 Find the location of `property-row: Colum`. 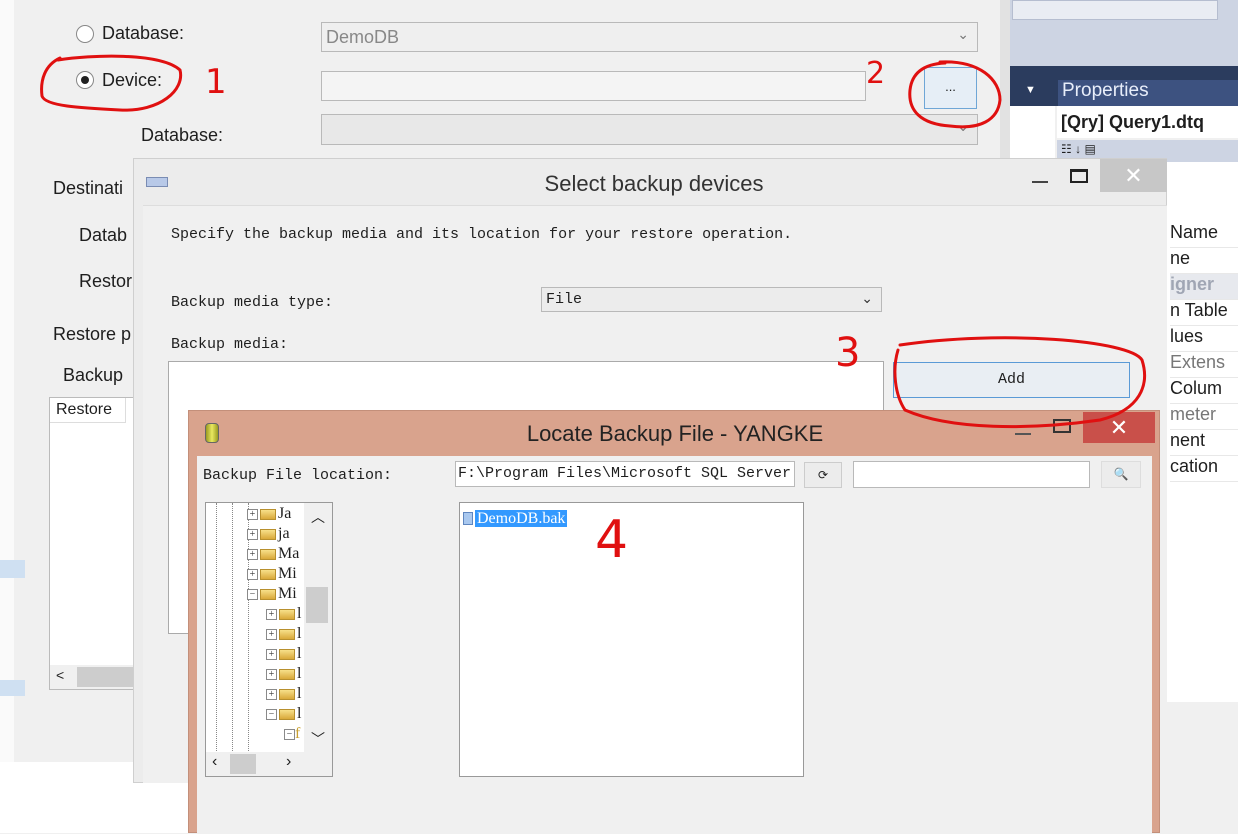

property-row: Colum is located at coordinates (1204, 391).